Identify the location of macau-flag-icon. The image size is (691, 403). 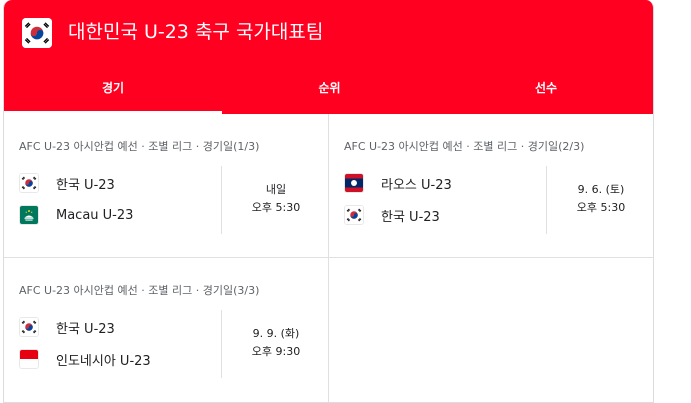
(29, 215).